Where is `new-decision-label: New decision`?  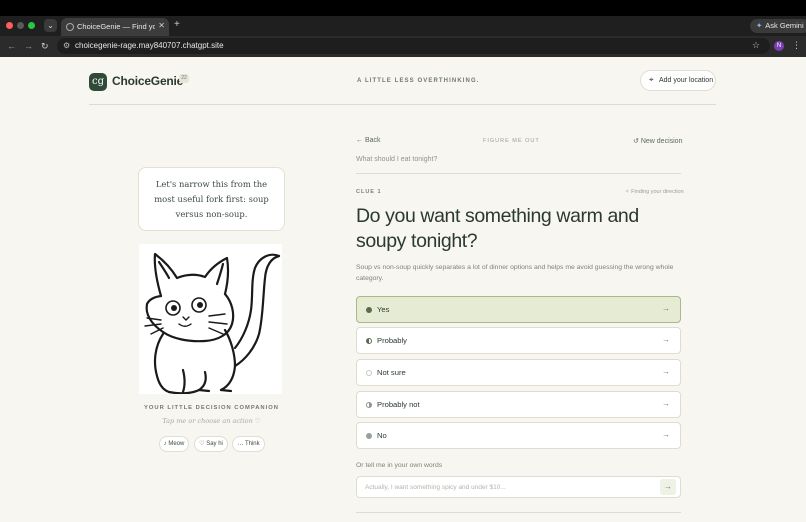
new-decision-label: New decision is located at coordinates (661, 141).